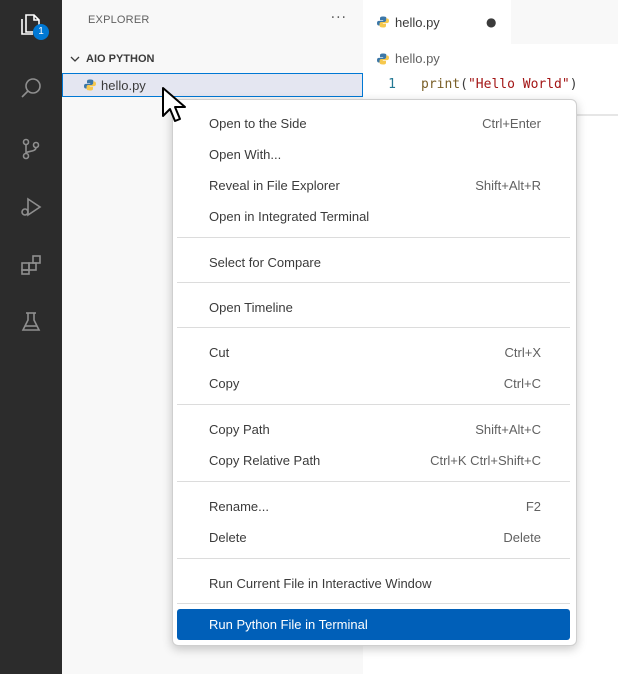  I want to click on menu-label: Open to the Side, so click(258, 123).